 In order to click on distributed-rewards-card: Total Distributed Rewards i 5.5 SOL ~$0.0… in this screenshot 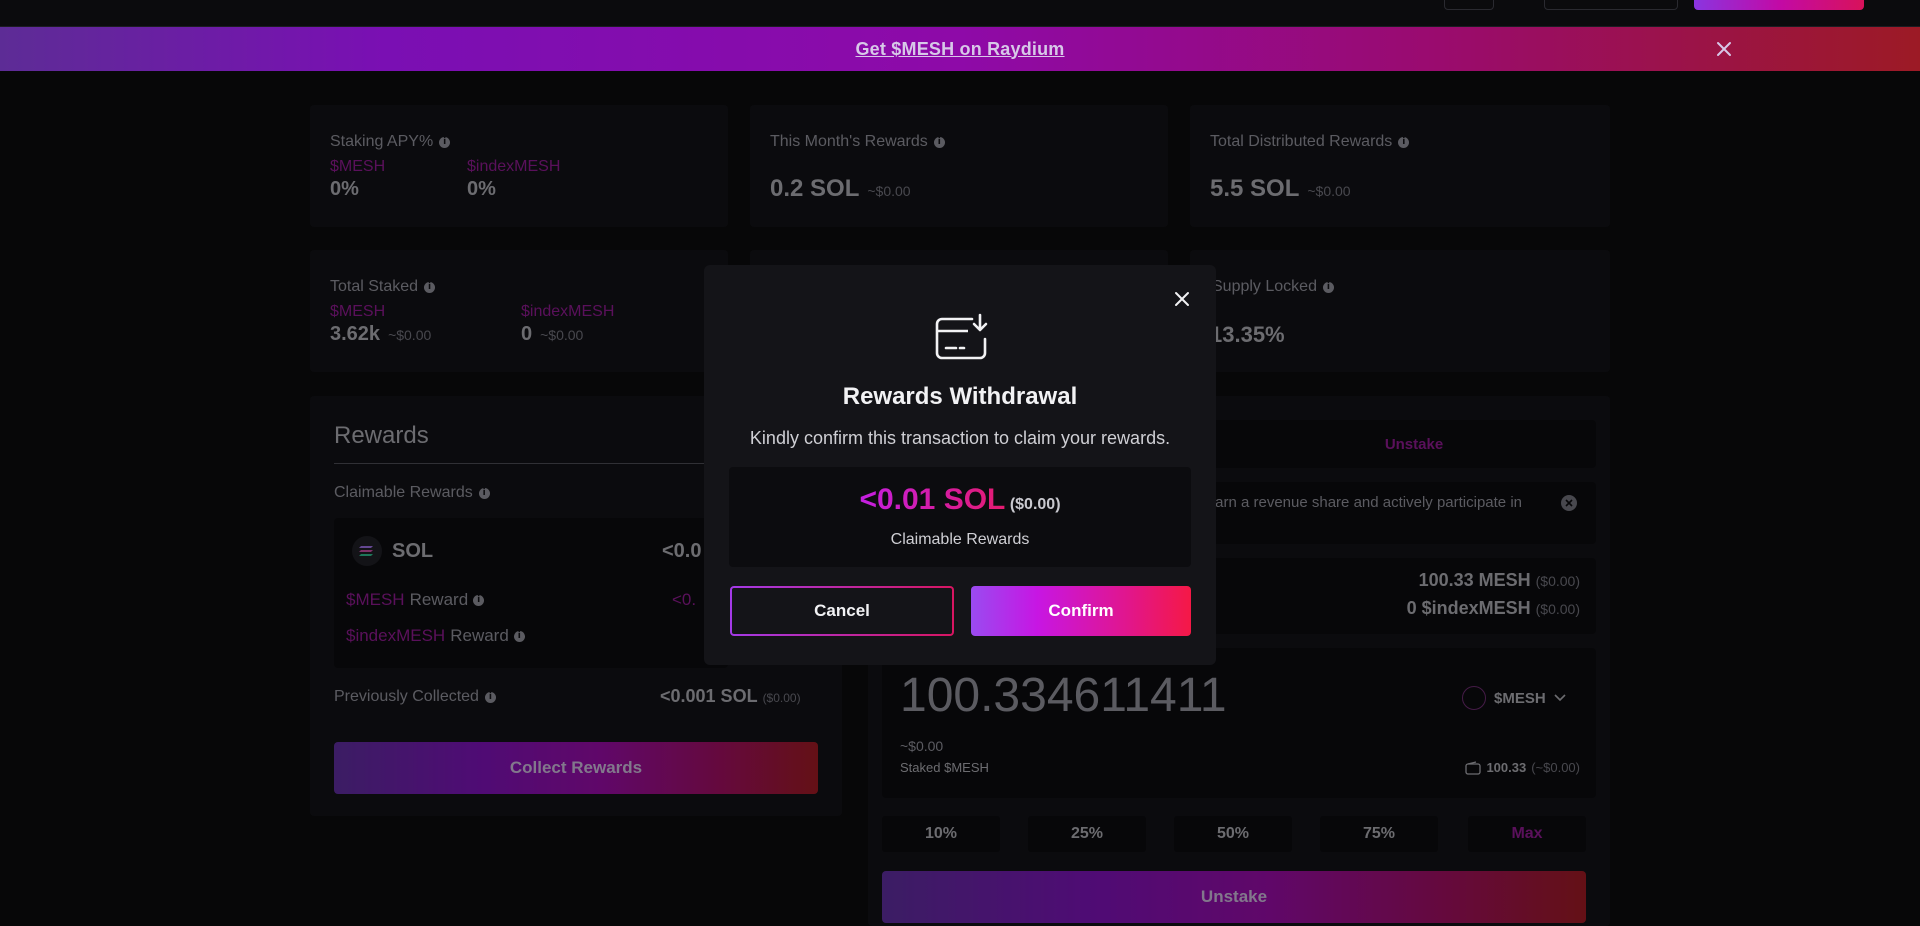, I will do `click(1400, 166)`.